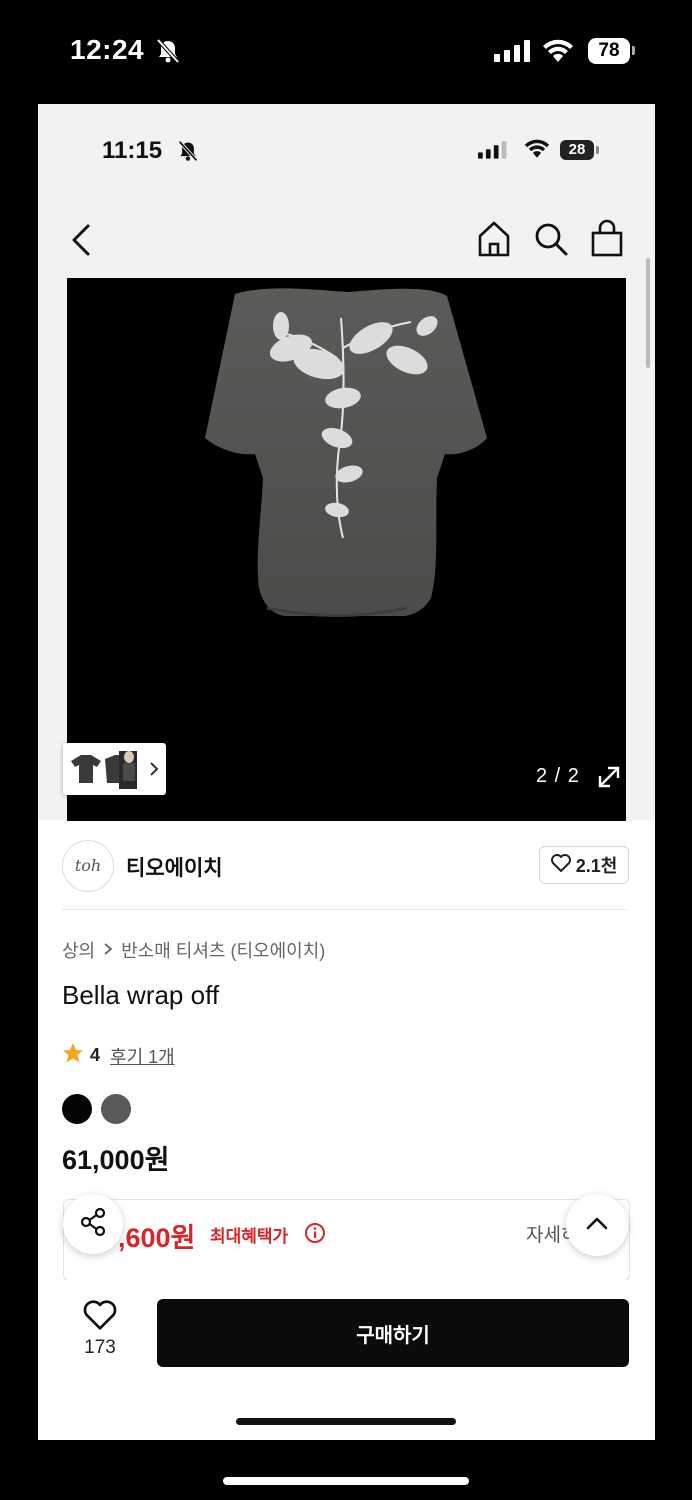 Image resolution: width=692 pixels, height=1500 pixels. What do you see at coordinates (141, 995) in the screenshot?
I see `product-title: Bella wrap off` at bounding box center [141, 995].